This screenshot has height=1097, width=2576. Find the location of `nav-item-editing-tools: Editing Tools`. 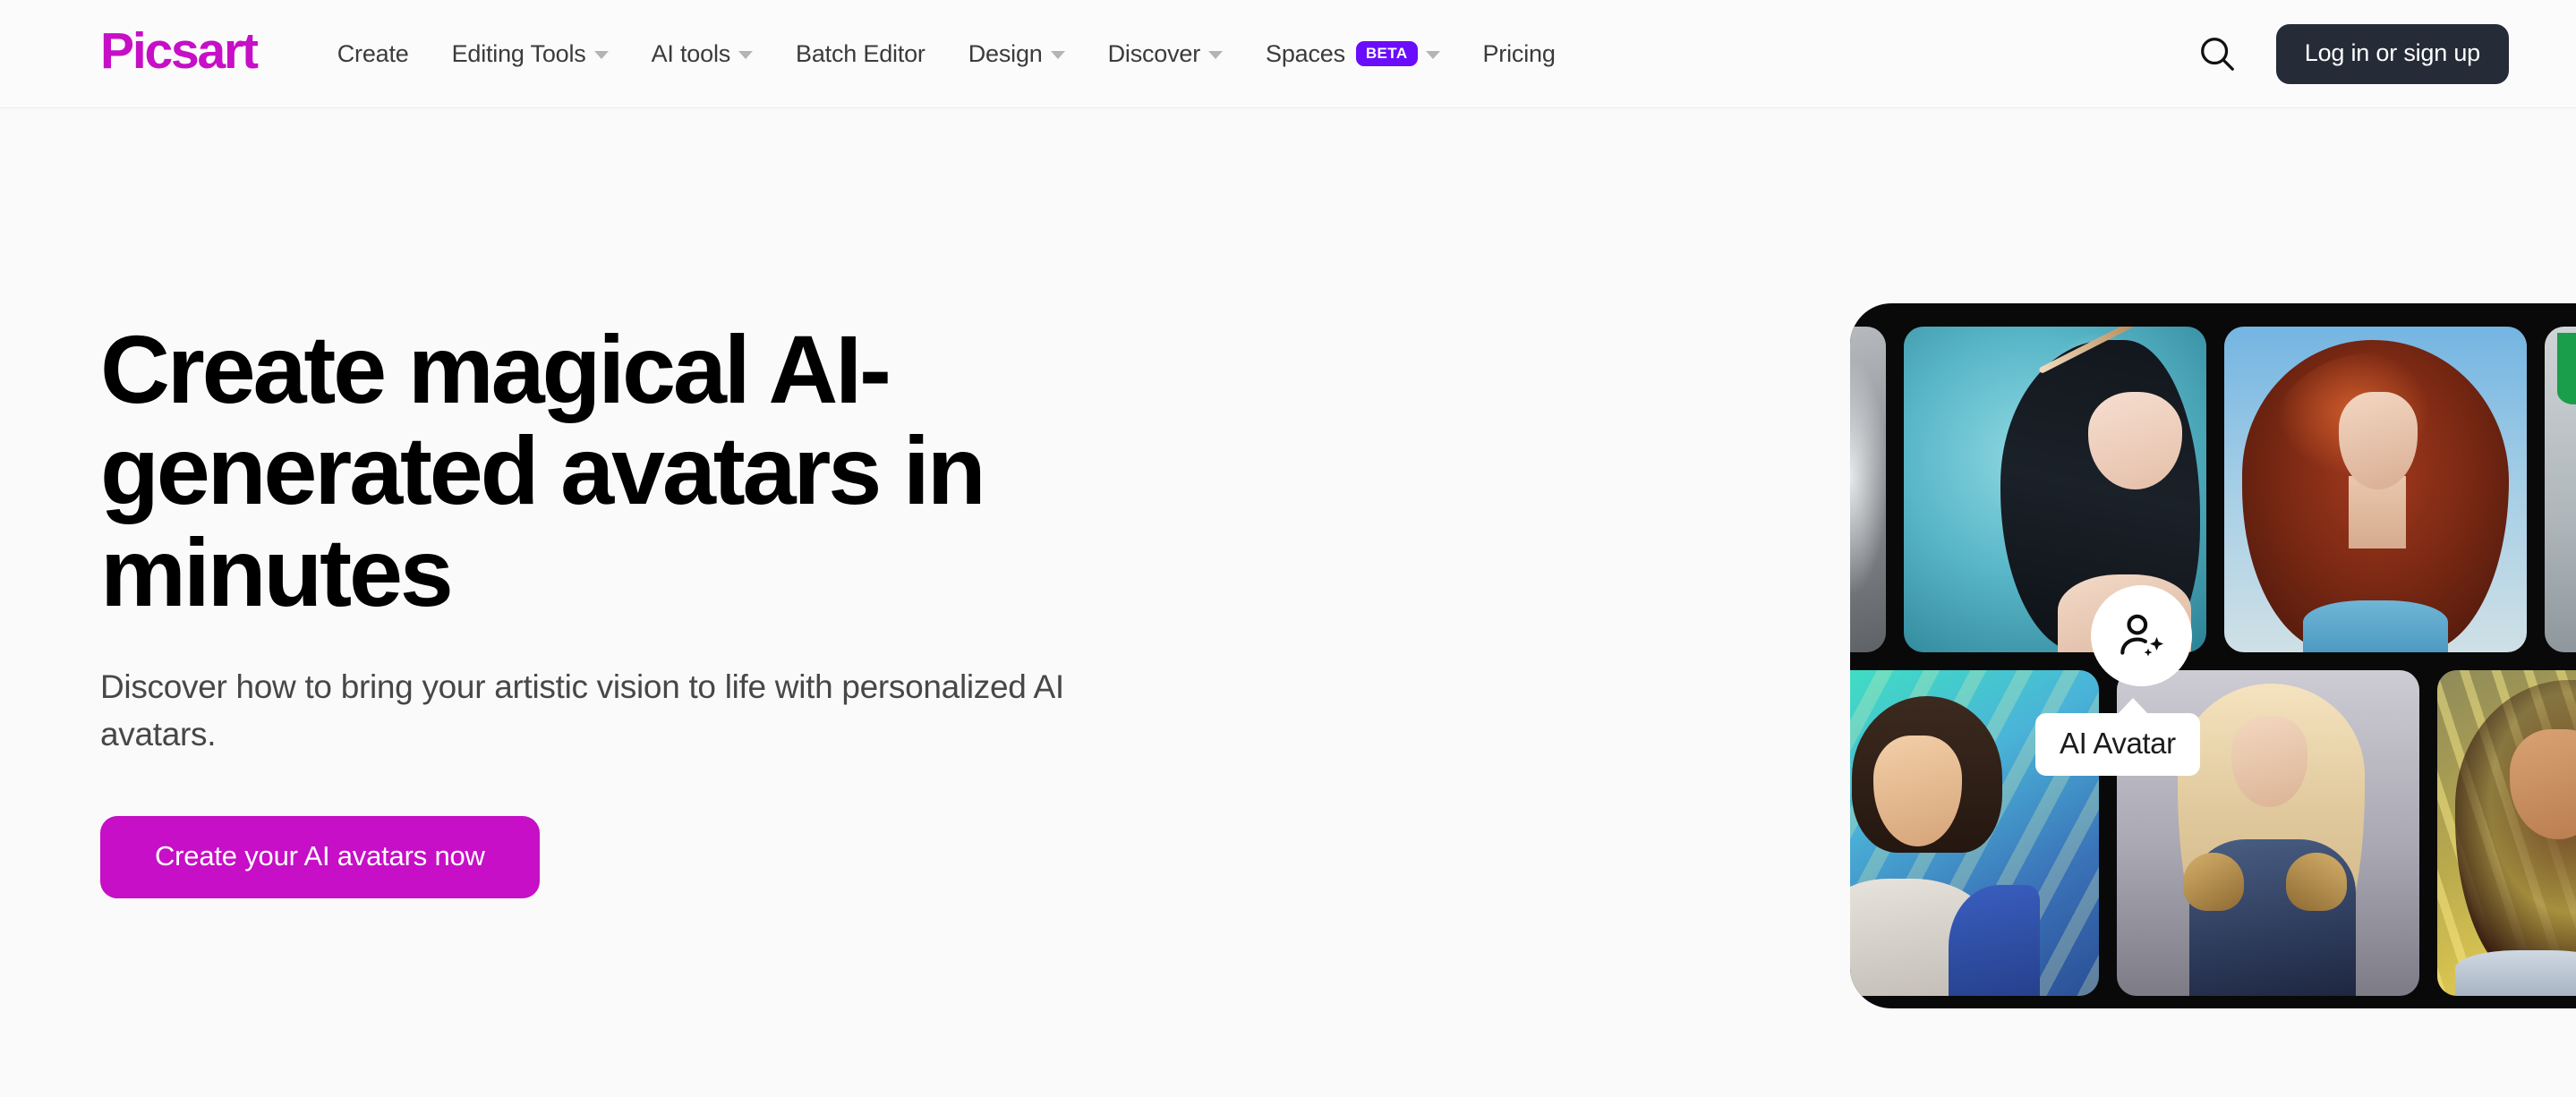

nav-item-editing-tools: Editing Tools is located at coordinates (530, 53).